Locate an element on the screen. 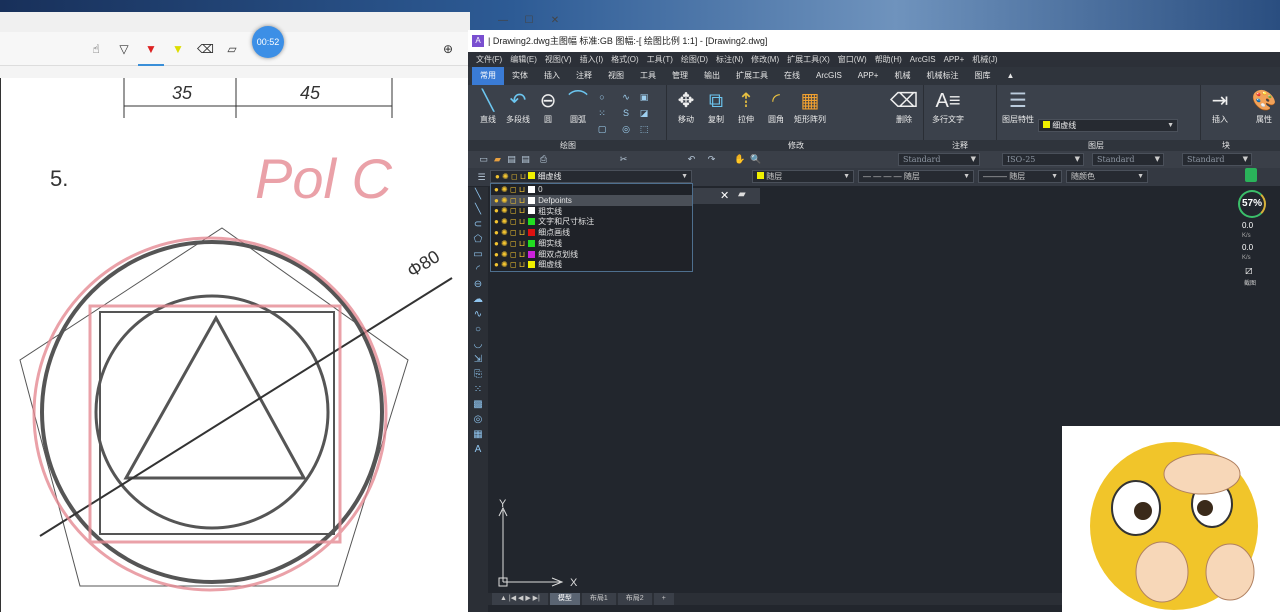 The width and height of the screenshot is (1280, 612). menu-app: APP+ is located at coordinates (954, 59).